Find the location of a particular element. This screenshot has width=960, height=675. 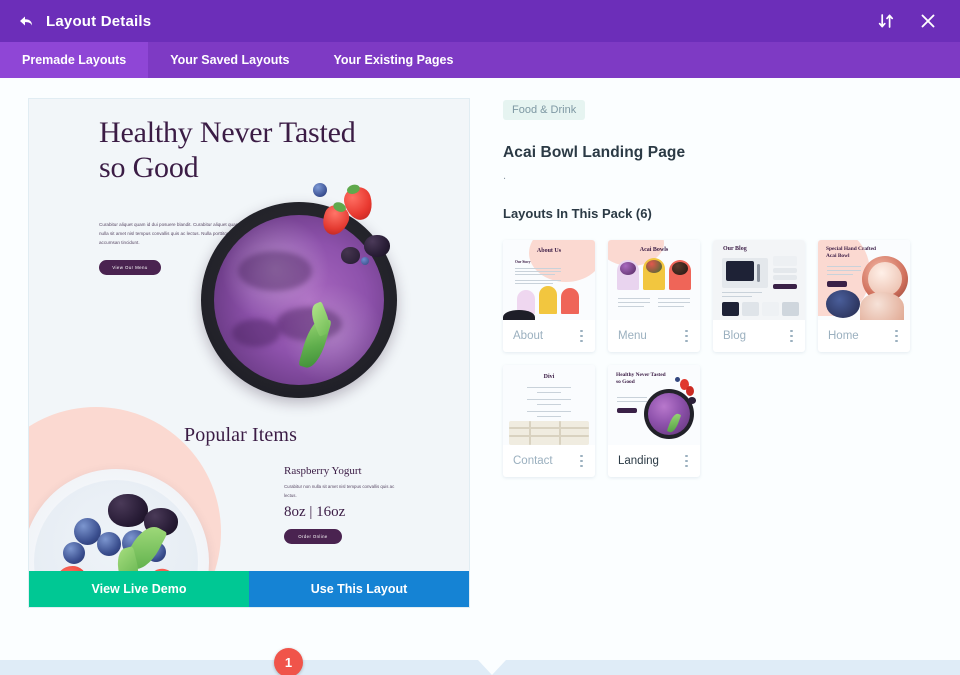

close-icon is located at coordinates (928, 21).